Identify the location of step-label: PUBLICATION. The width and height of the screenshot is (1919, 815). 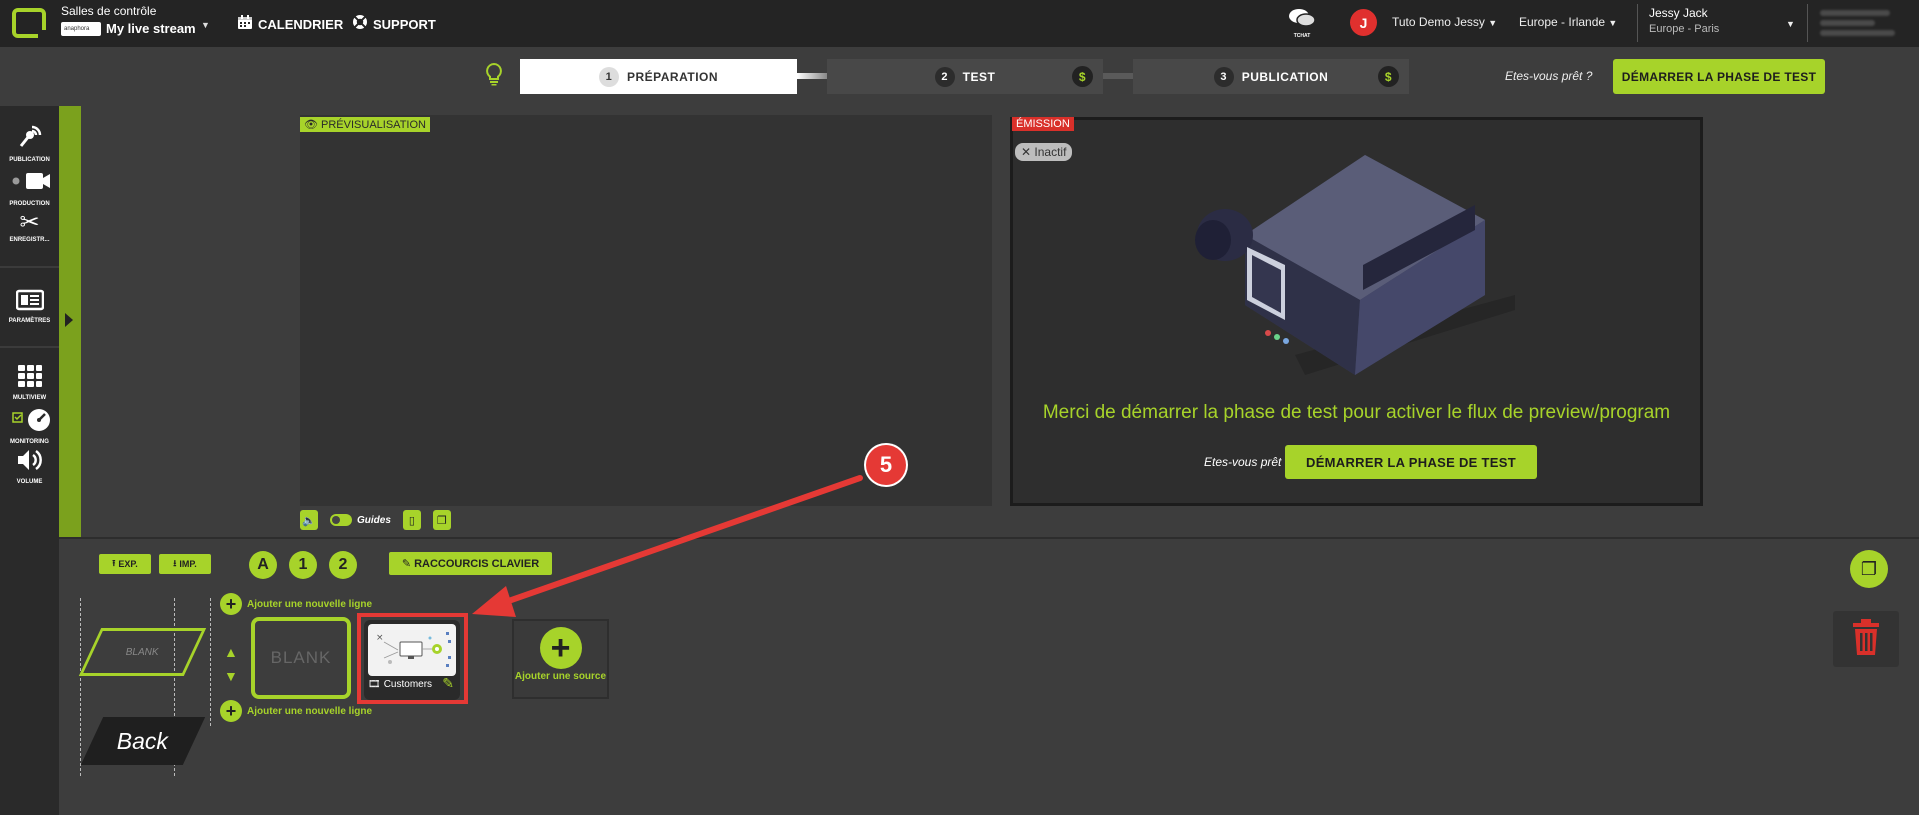
(1285, 76).